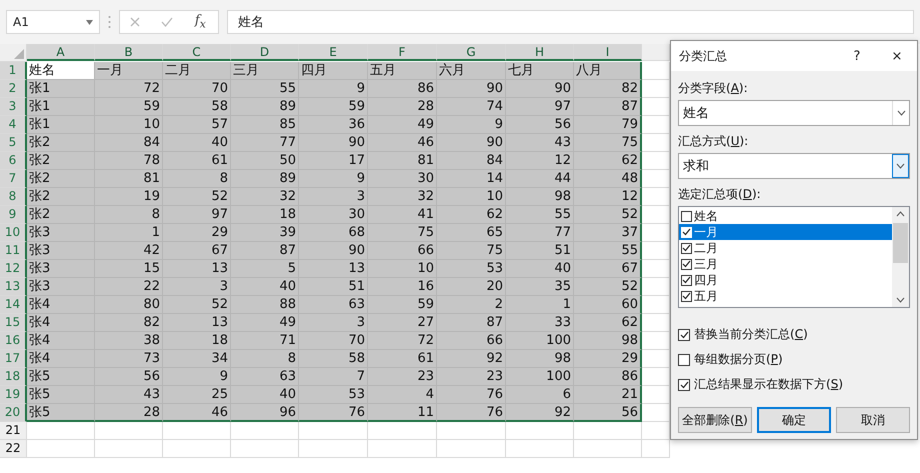 This screenshot has width=920, height=473. Describe the element at coordinates (13, 359) in the screenshot. I see `row-header: 17` at that location.